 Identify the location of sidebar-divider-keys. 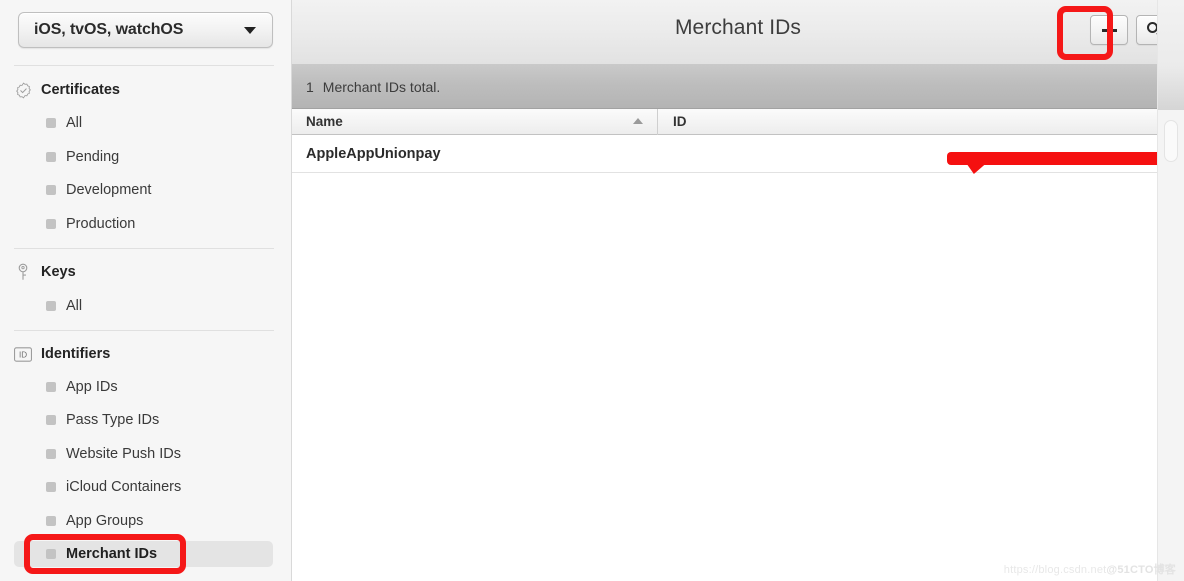
(144, 248).